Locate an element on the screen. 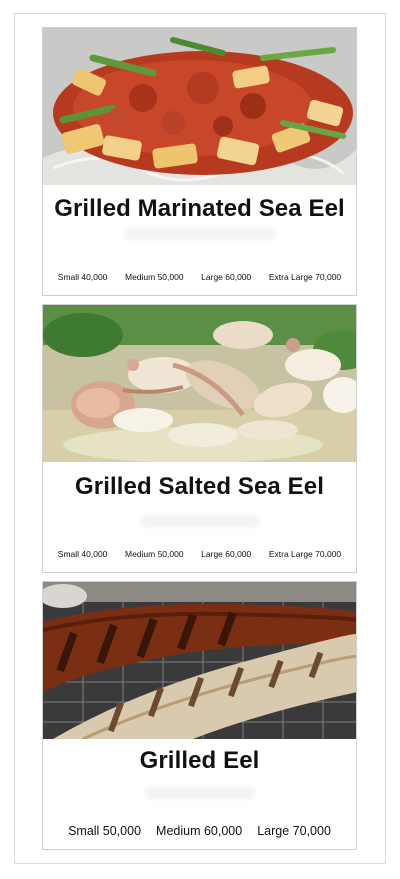 The image size is (400, 879). price-small: Small 50,000 is located at coordinates (105, 831).